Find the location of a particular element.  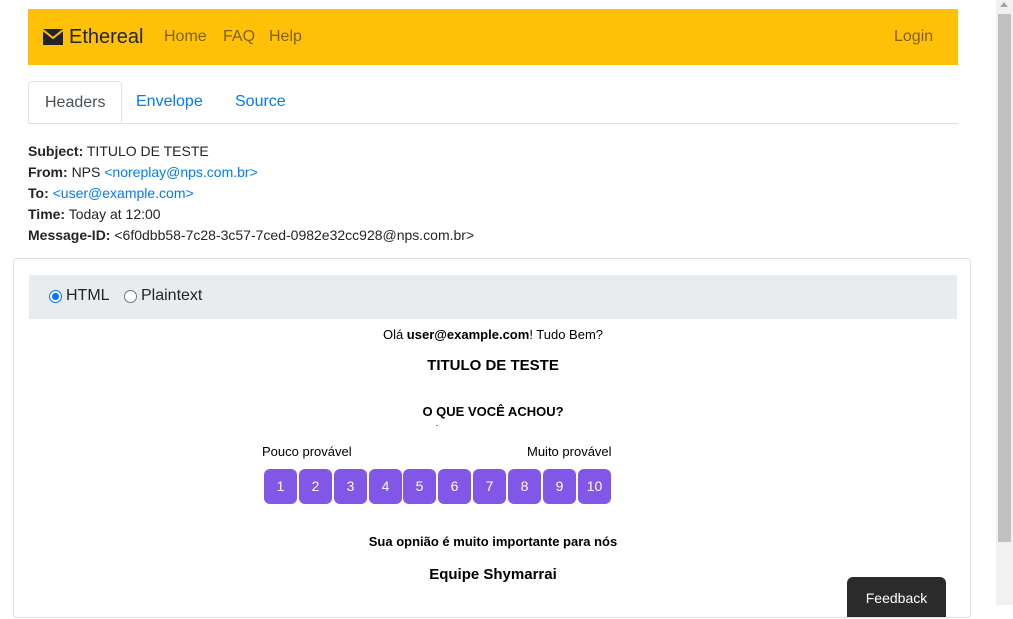

top-navbar: Ethereal Home FAQ Help Login is located at coordinates (493, 37).